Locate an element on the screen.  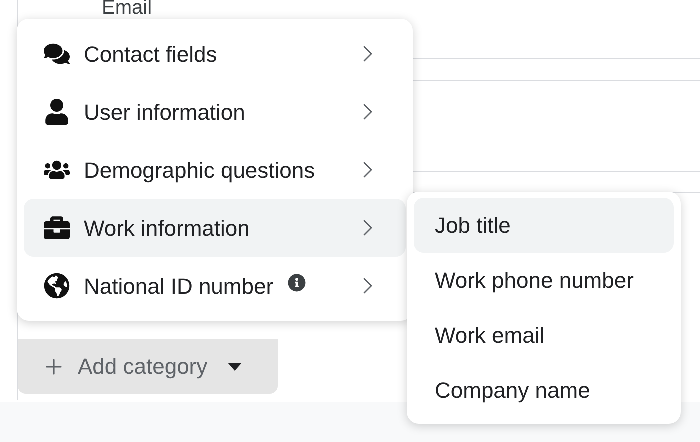
menu-item: National ID number is located at coordinates (215, 286).